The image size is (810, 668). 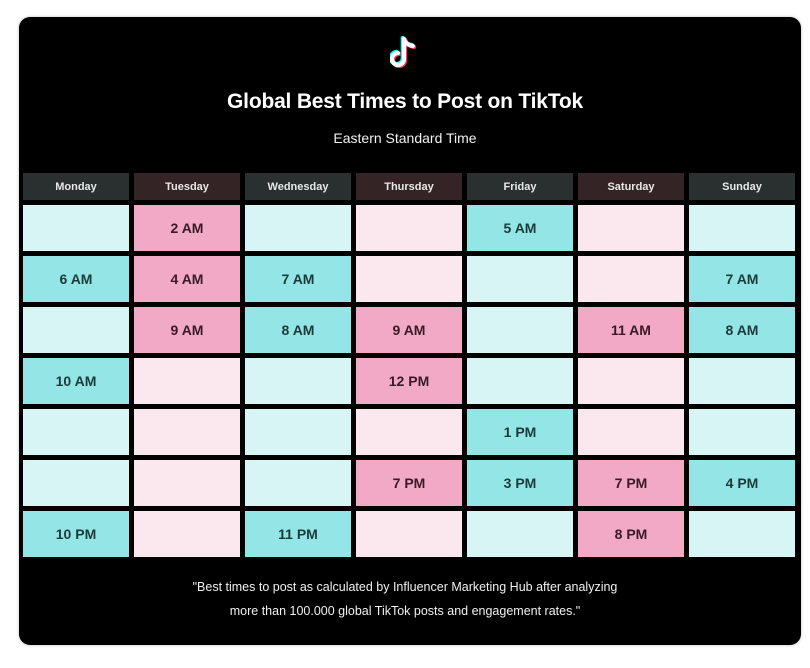 I want to click on best-time-cell: 2 AM, so click(x=187, y=228).